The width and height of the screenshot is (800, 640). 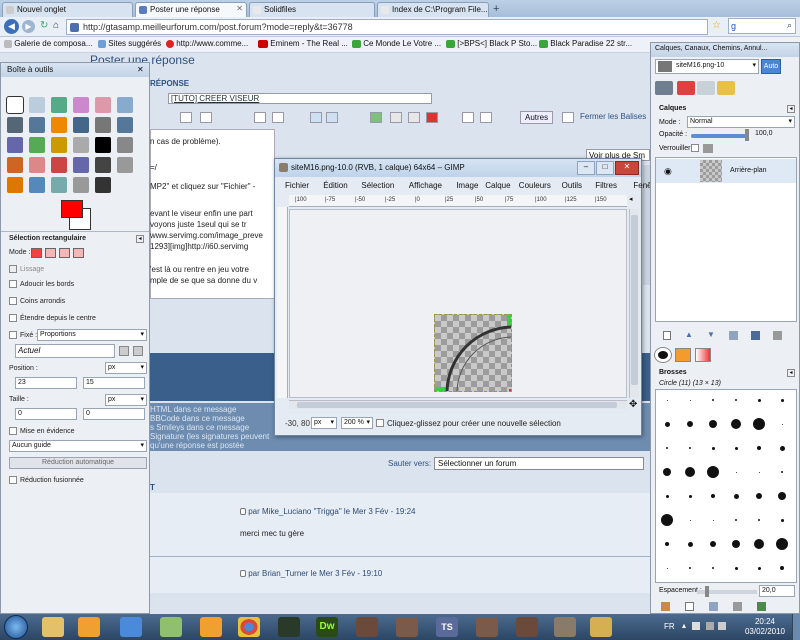 I want to click on others-button: Autres, so click(x=537, y=117).